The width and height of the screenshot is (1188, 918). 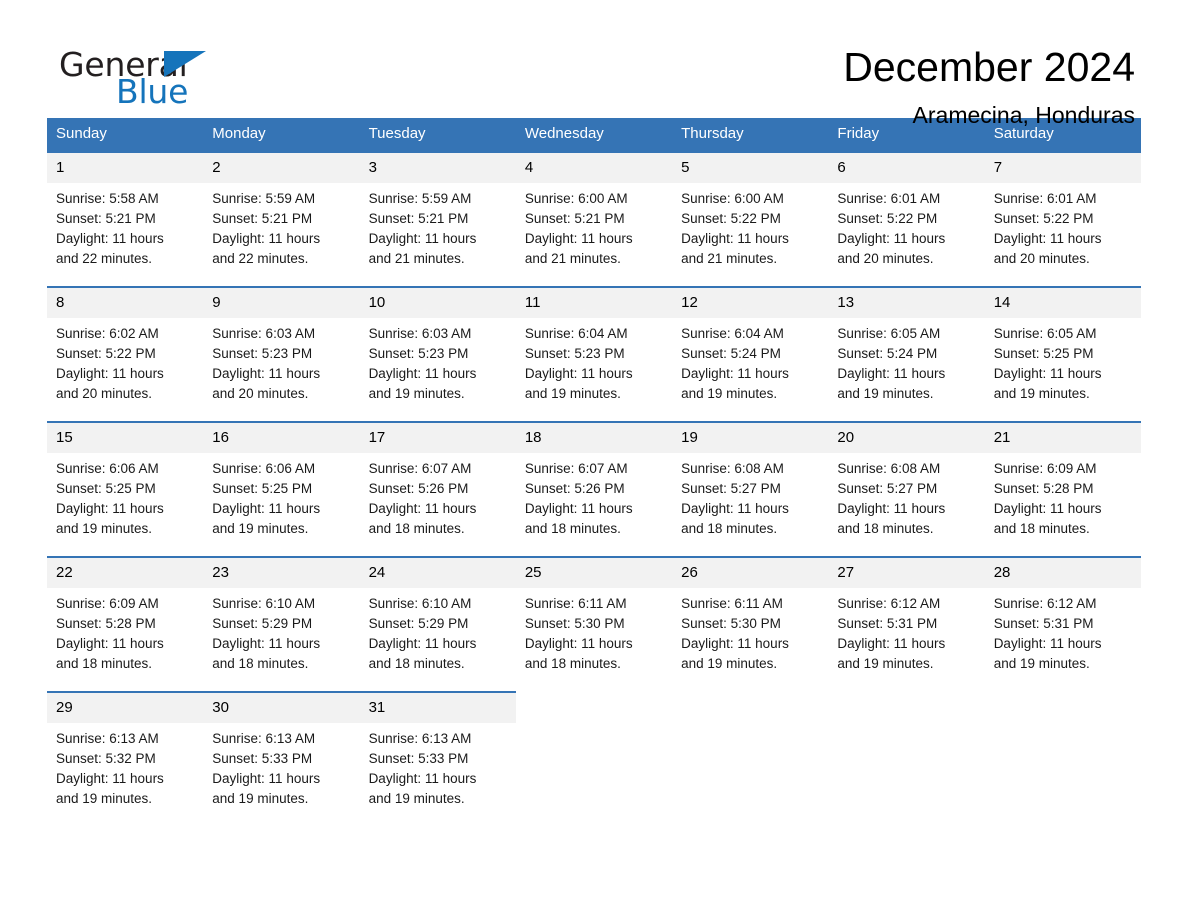 I want to click on day-number: 20, so click(x=906, y=438).